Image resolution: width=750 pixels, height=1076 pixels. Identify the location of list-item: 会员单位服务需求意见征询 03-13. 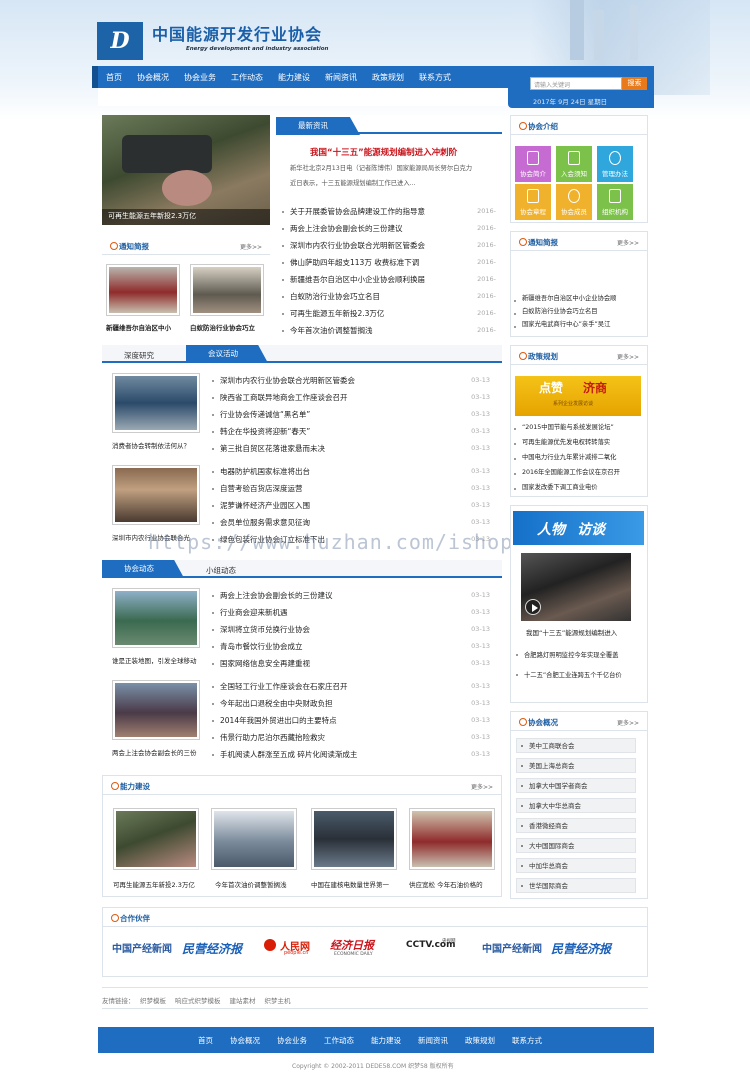
(350, 522).